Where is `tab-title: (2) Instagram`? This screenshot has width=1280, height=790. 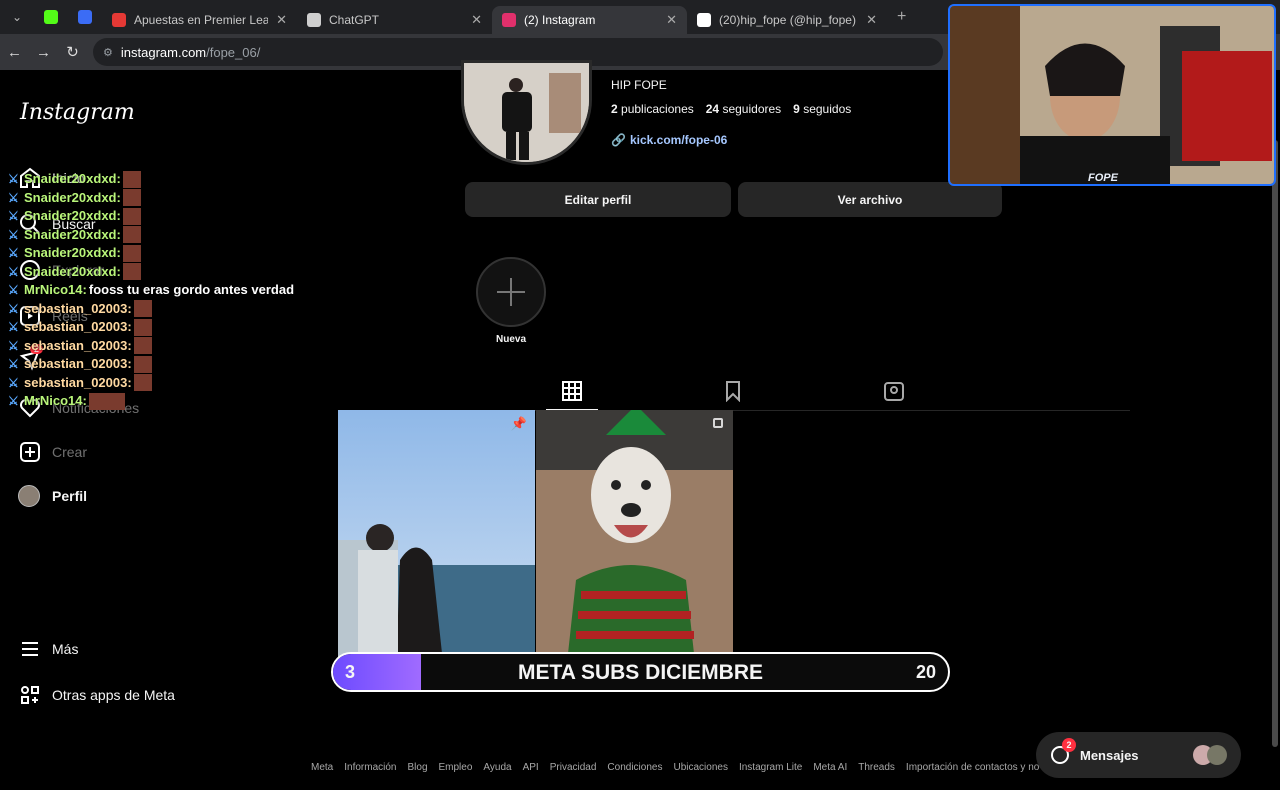
tab-title: (2) Instagram is located at coordinates (560, 20).